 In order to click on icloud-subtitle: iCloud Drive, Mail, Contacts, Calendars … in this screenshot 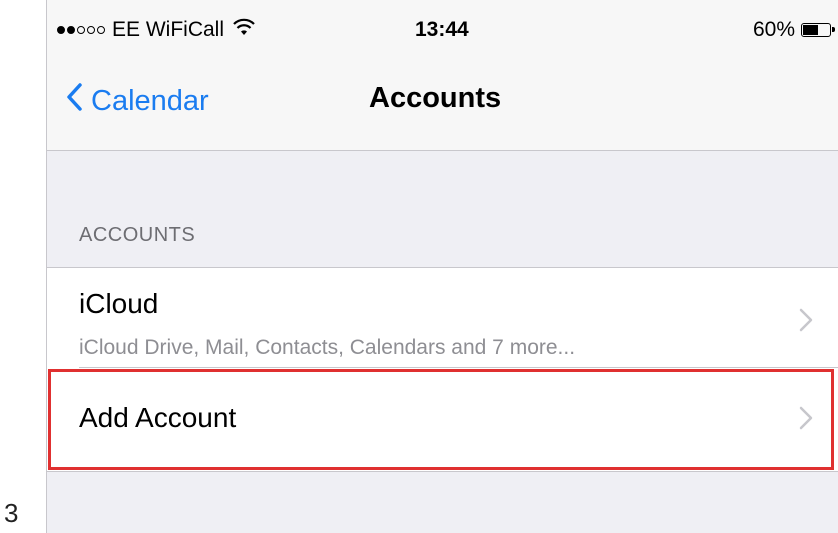, I will do `click(327, 347)`.